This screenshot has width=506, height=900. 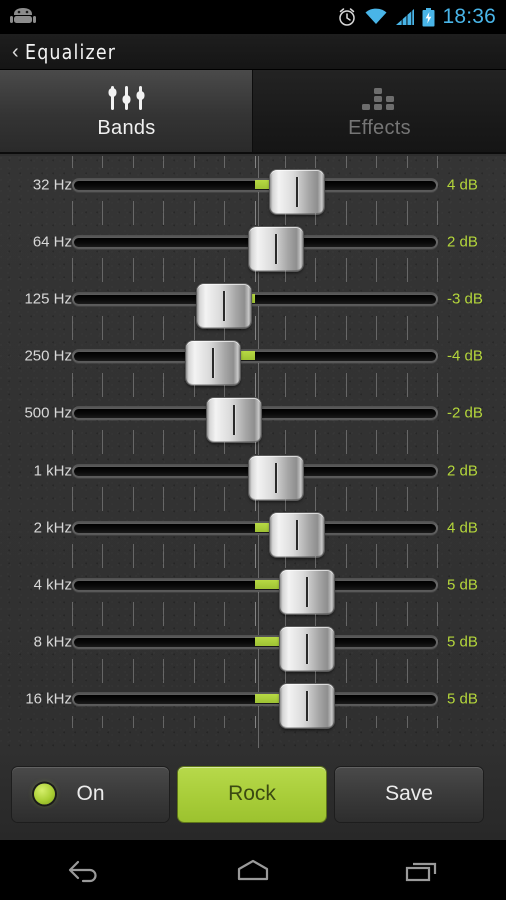 I want to click on nav-recents-button, so click(x=422, y=870).